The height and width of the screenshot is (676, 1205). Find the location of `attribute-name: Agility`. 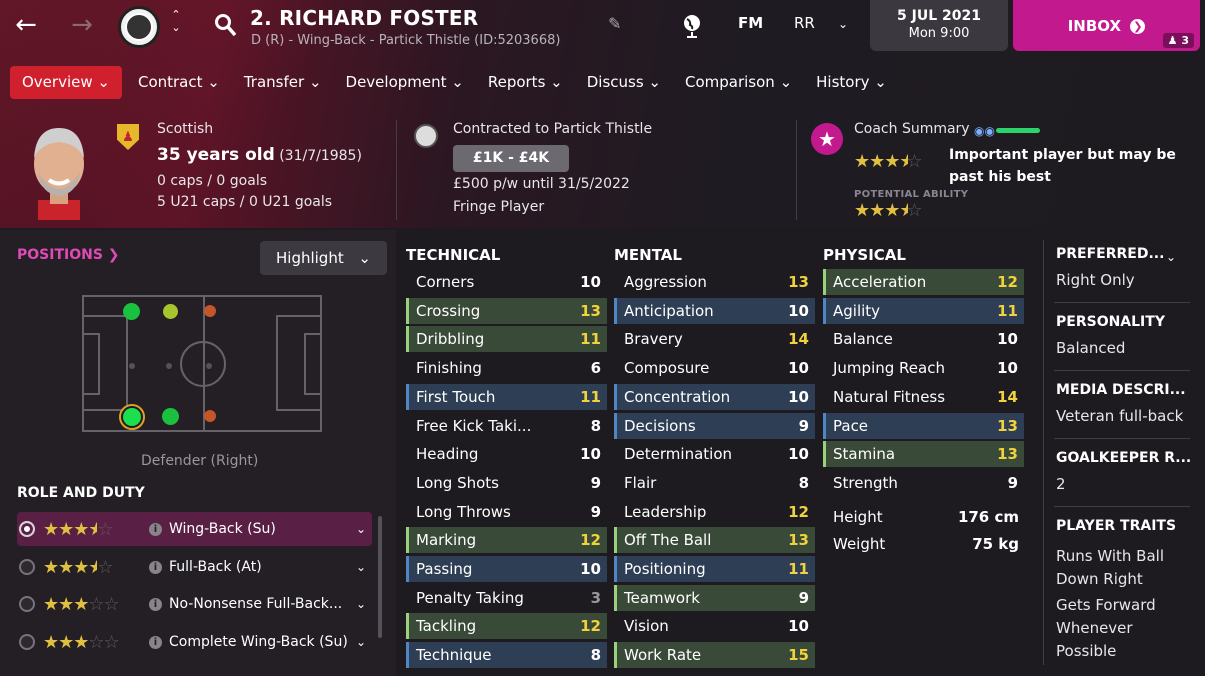

attribute-name: Agility is located at coordinates (857, 310).